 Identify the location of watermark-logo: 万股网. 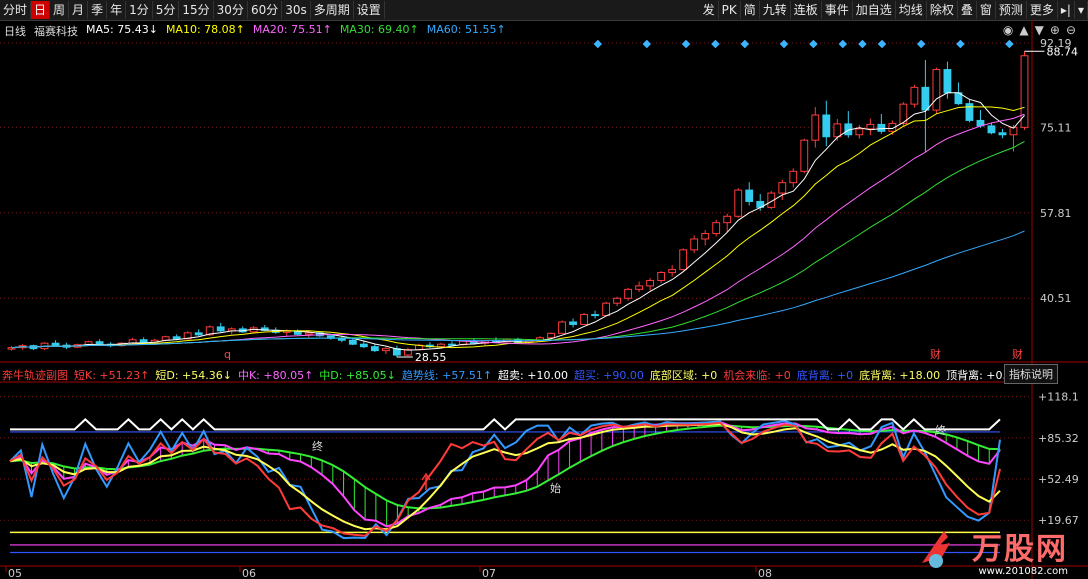
(1020, 549).